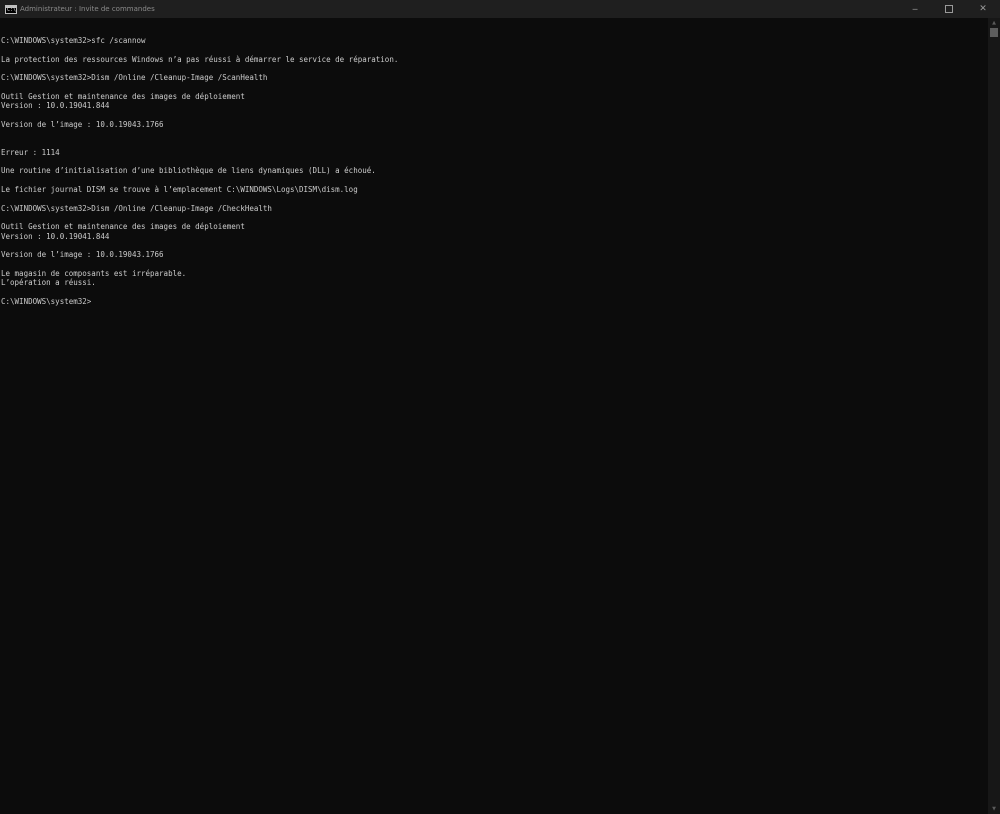 This screenshot has height=814, width=1000. I want to click on cmd-icon: C:\, so click(11, 9).